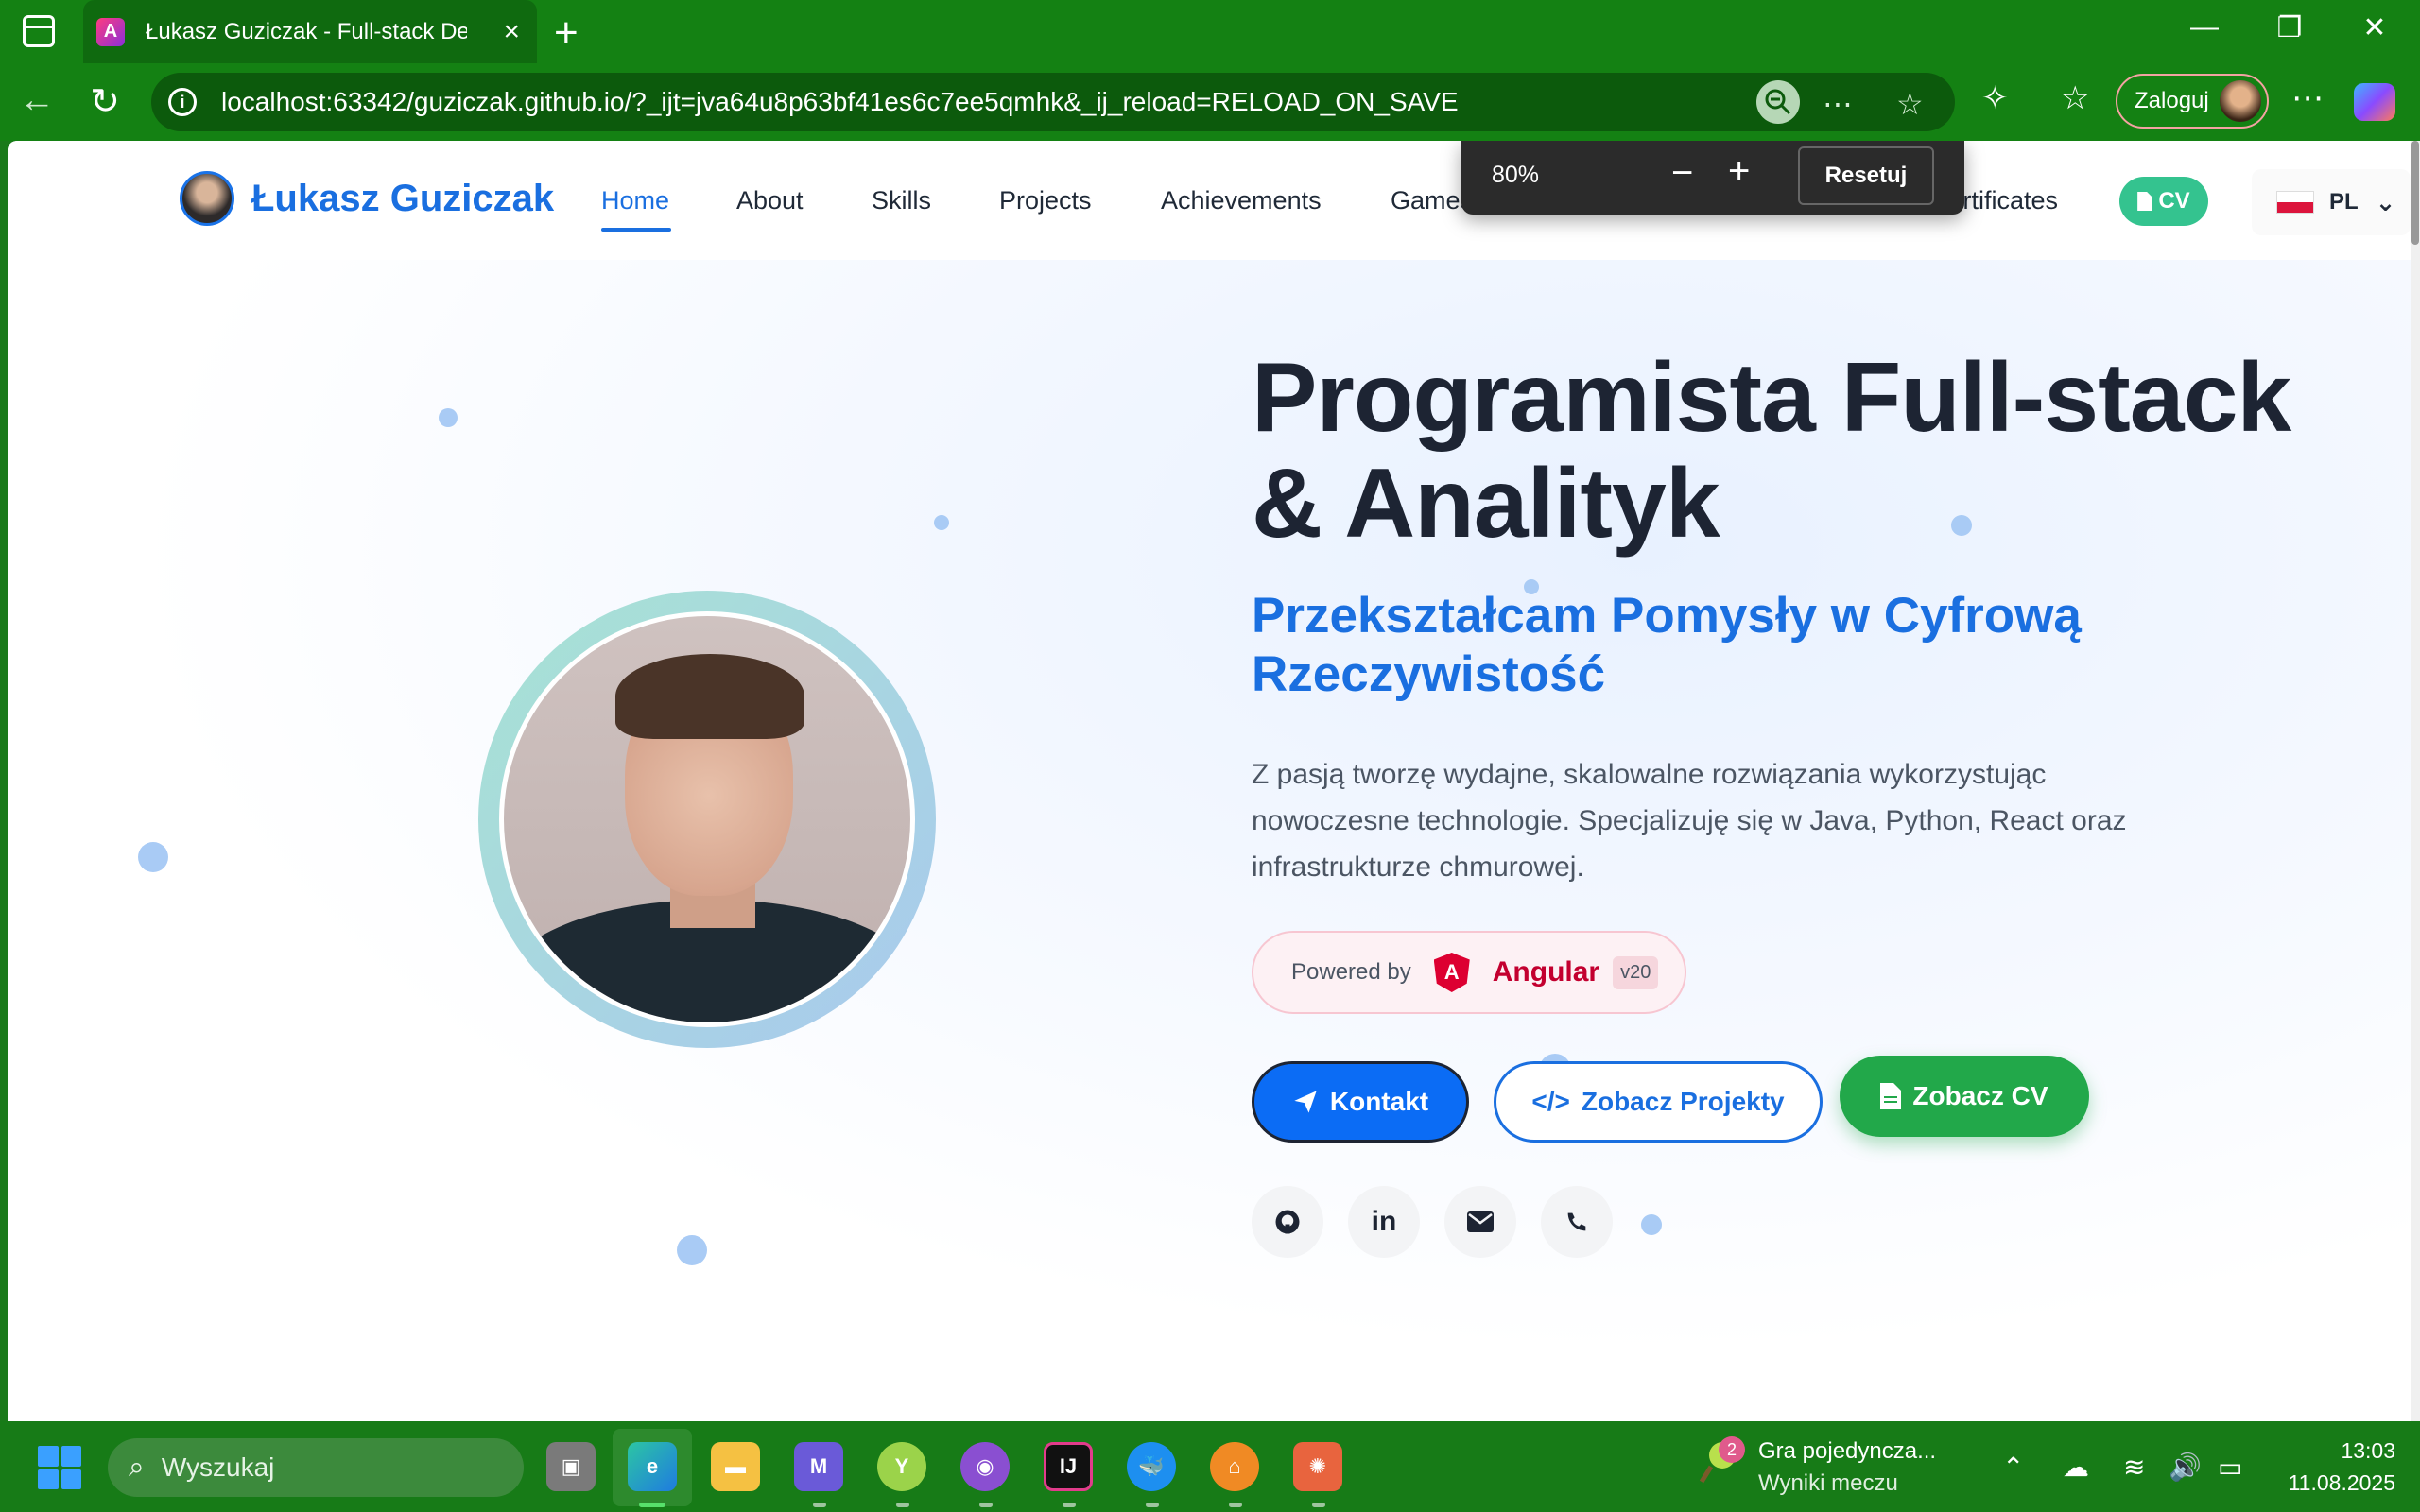 The height and width of the screenshot is (1512, 2420). What do you see at coordinates (2230, 1467) in the screenshot?
I see `battery-icon: ▭` at bounding box center [2230, 1467].